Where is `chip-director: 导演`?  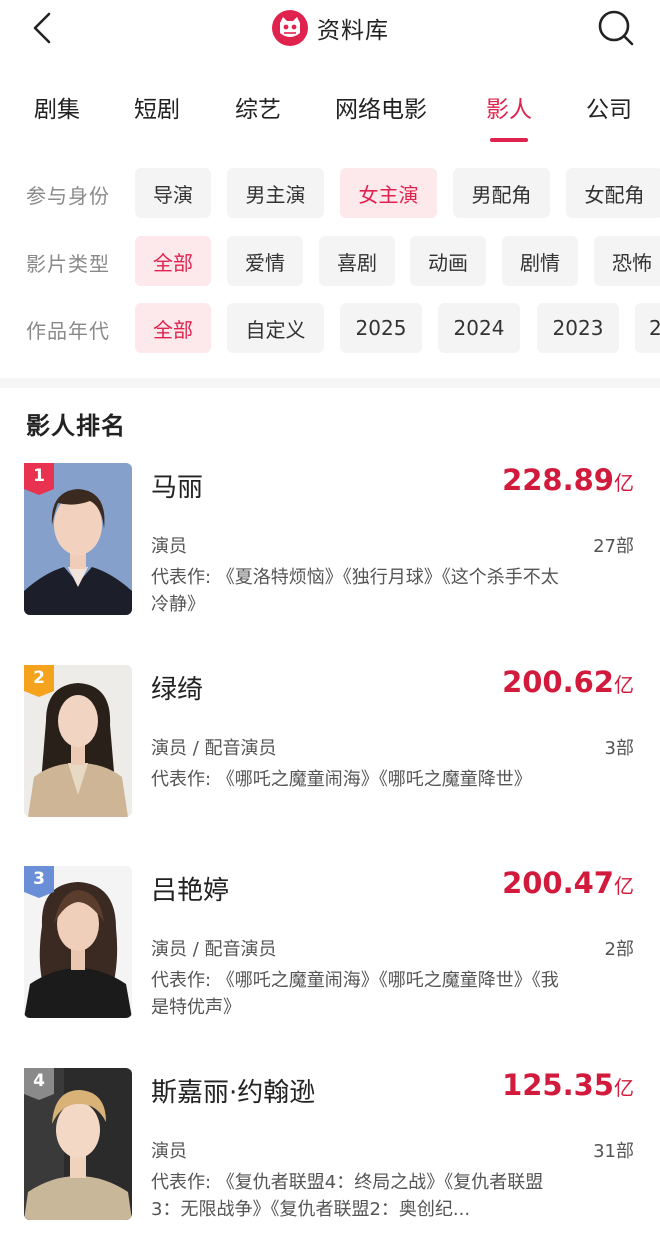 chip-director: 导演 is located at coordinates (173, 193).